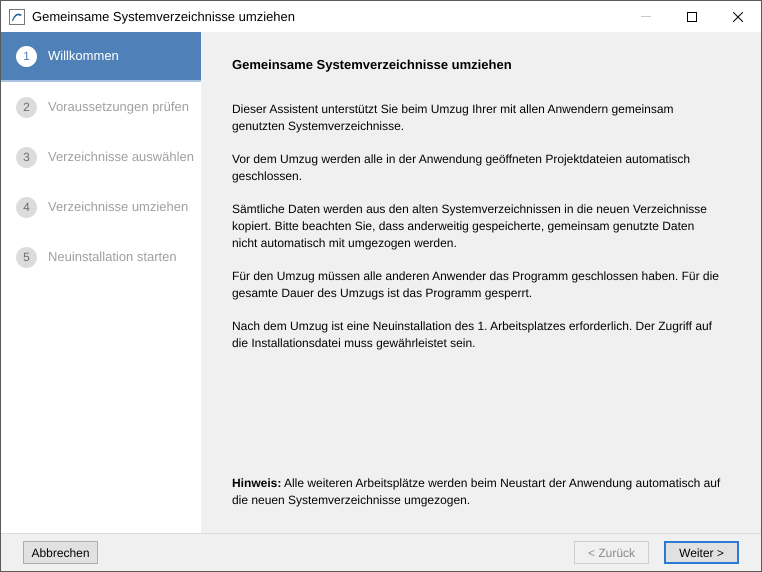  What do you see at coordinates (60, 552) in the screenshot?
I see `cancel-button: Abbrechen` at bounding box center [60, 552].